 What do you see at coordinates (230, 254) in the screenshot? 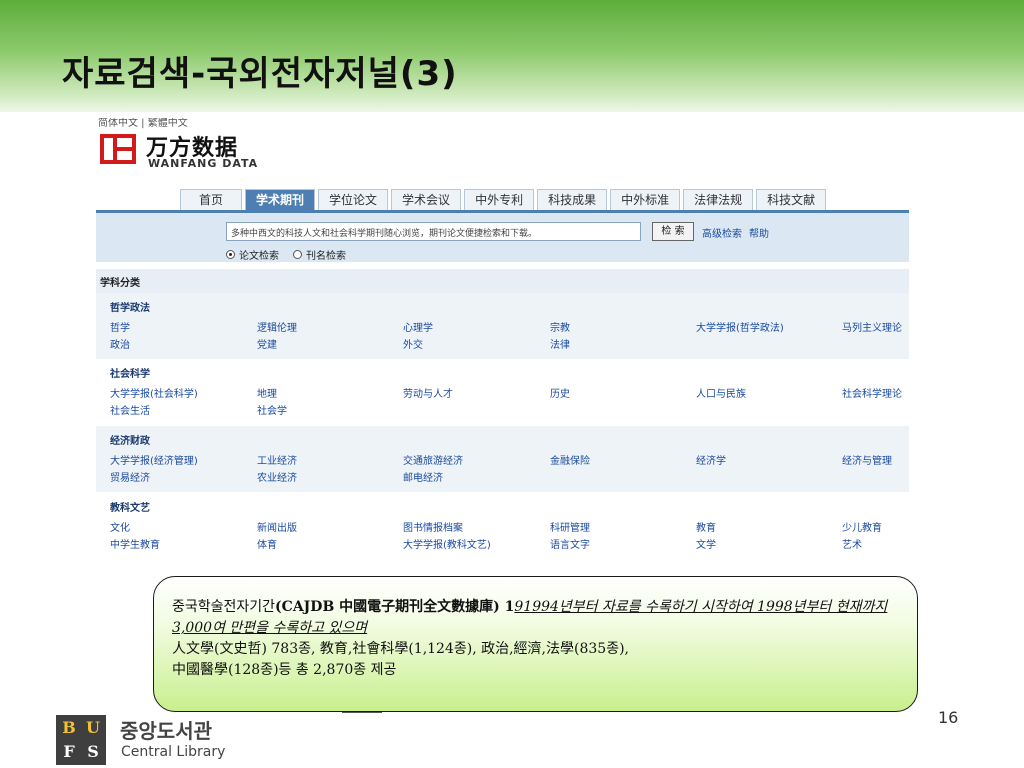
I see `radio-article-search` at bounding box center [230, 254].